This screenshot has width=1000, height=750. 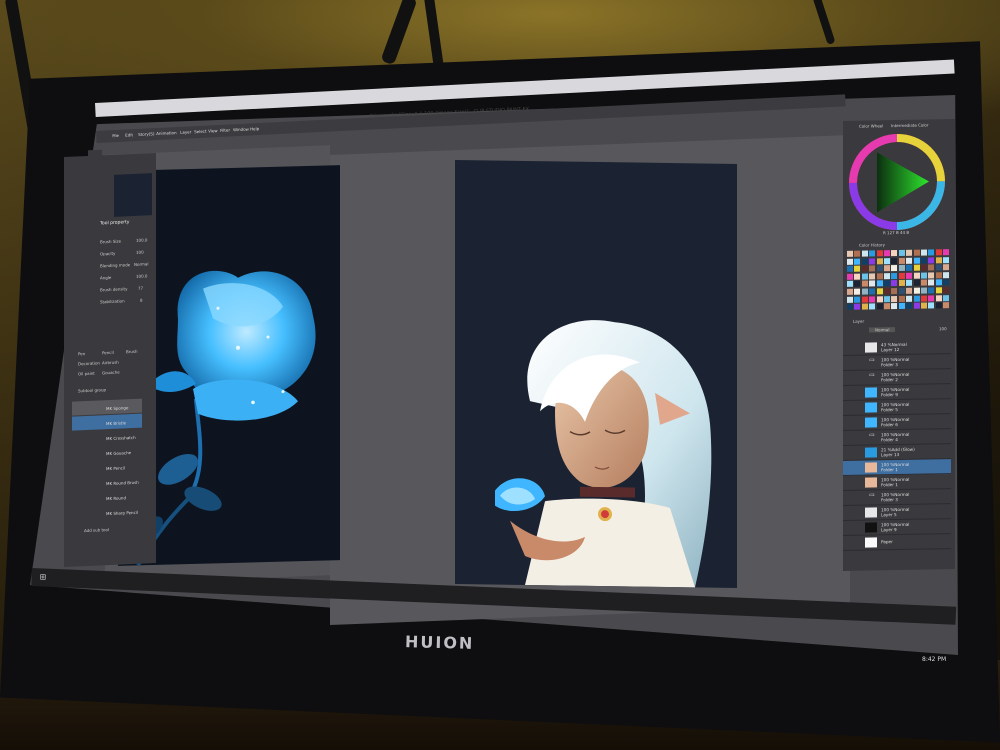 I want to click on blending-mode-select: Normal, so click(x=141, y=264).